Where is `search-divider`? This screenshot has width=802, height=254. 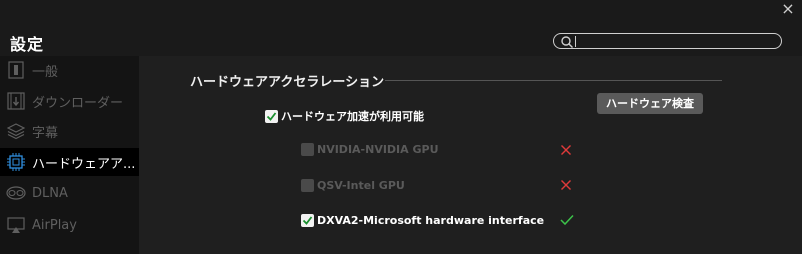 search-divider is located at coordinates (575, 41).